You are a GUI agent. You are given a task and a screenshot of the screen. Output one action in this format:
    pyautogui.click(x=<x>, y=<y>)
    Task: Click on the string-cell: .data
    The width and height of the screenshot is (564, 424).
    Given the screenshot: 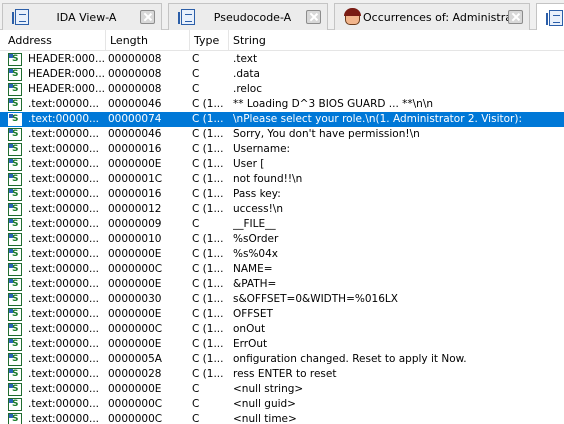 What is the action you would take?
    pyautogui.click(x=246, y=74)
    